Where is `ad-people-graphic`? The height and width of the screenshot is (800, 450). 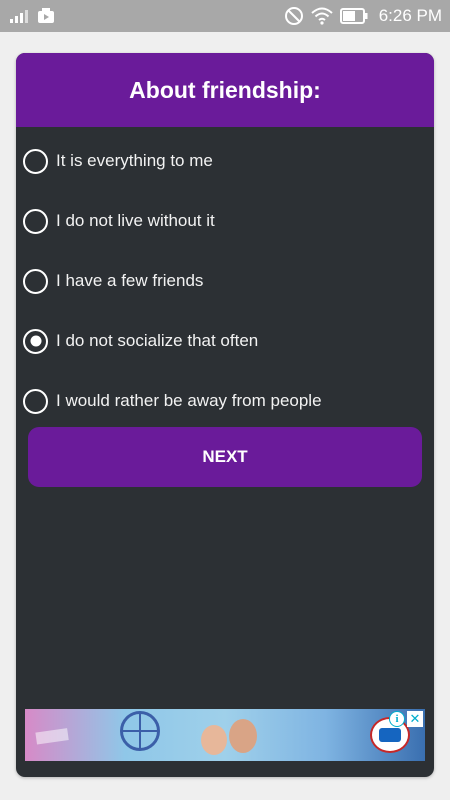 ad-people-graphic is located at coordinates (230, 738).